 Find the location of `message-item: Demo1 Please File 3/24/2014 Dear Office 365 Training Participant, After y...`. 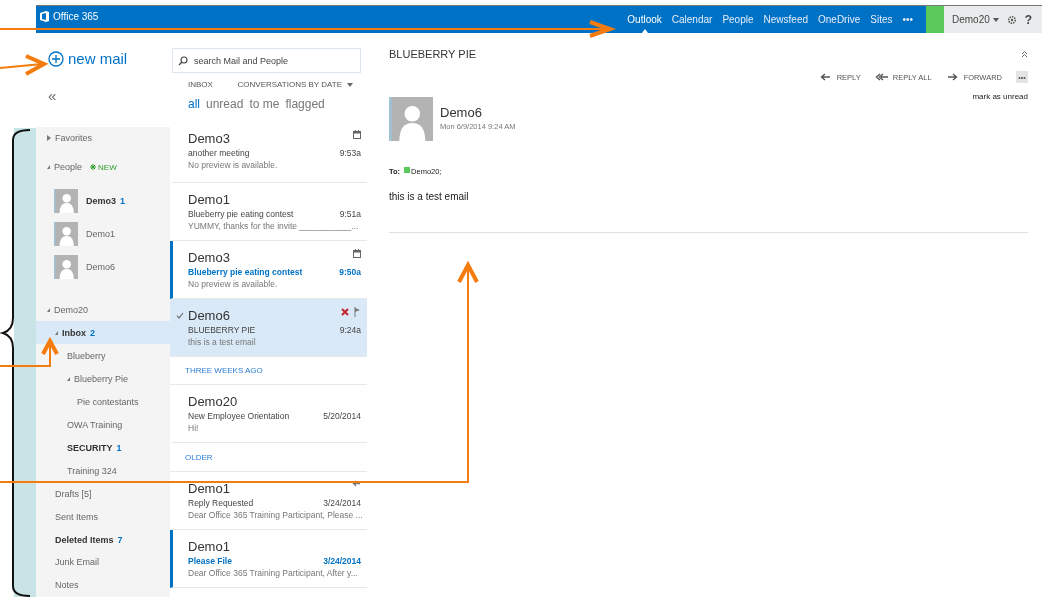

message-item: Demo1 Please File 3/24/2014 Dear Office 365 Training Participant, After y... is located at coordinates (268, 559).